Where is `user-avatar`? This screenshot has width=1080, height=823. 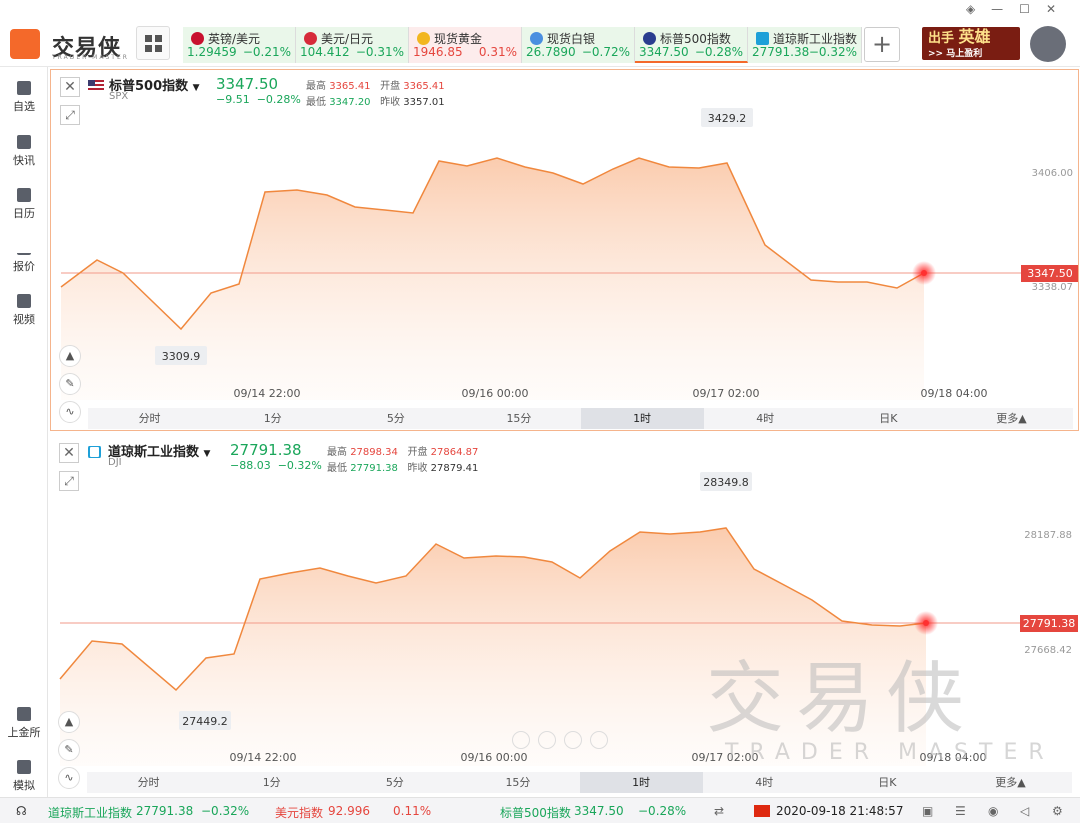
user-avatar is located at coordinates (1048, 44).